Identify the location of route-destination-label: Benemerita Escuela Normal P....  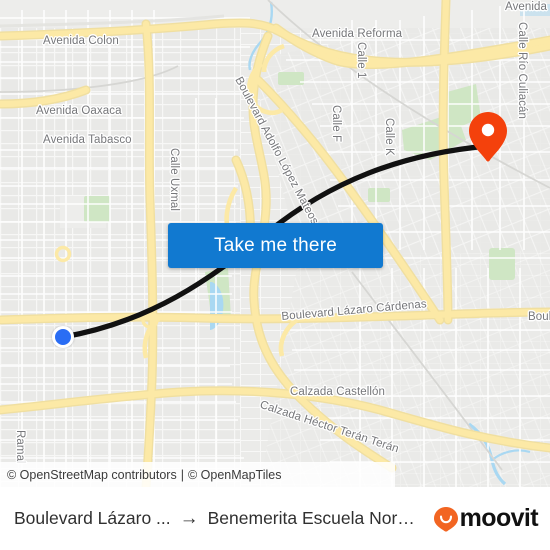
(316, 518).